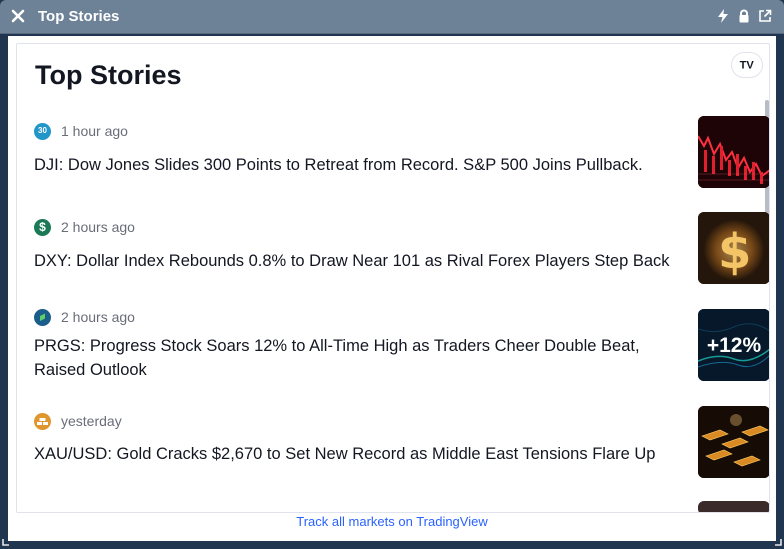 The width and height of the screenshot is (784, 549). What do you see at coordinates (392, 521) in the screenshot?
I see `track-markets-link: Track all markets on TradingView` at bounding box center [392, 521].